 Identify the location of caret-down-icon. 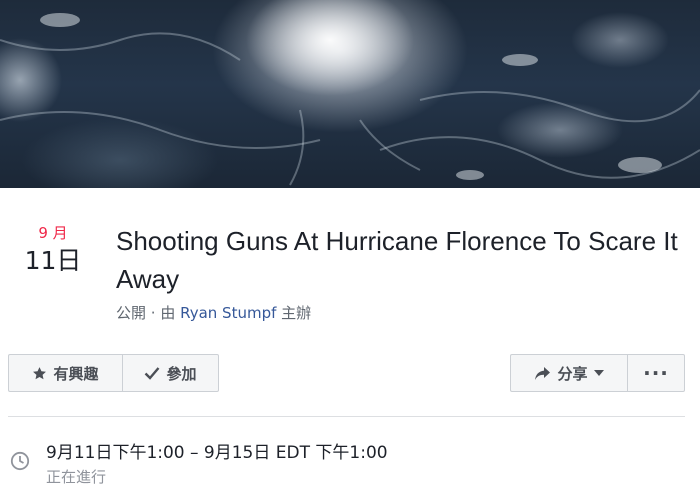
(598, 373).